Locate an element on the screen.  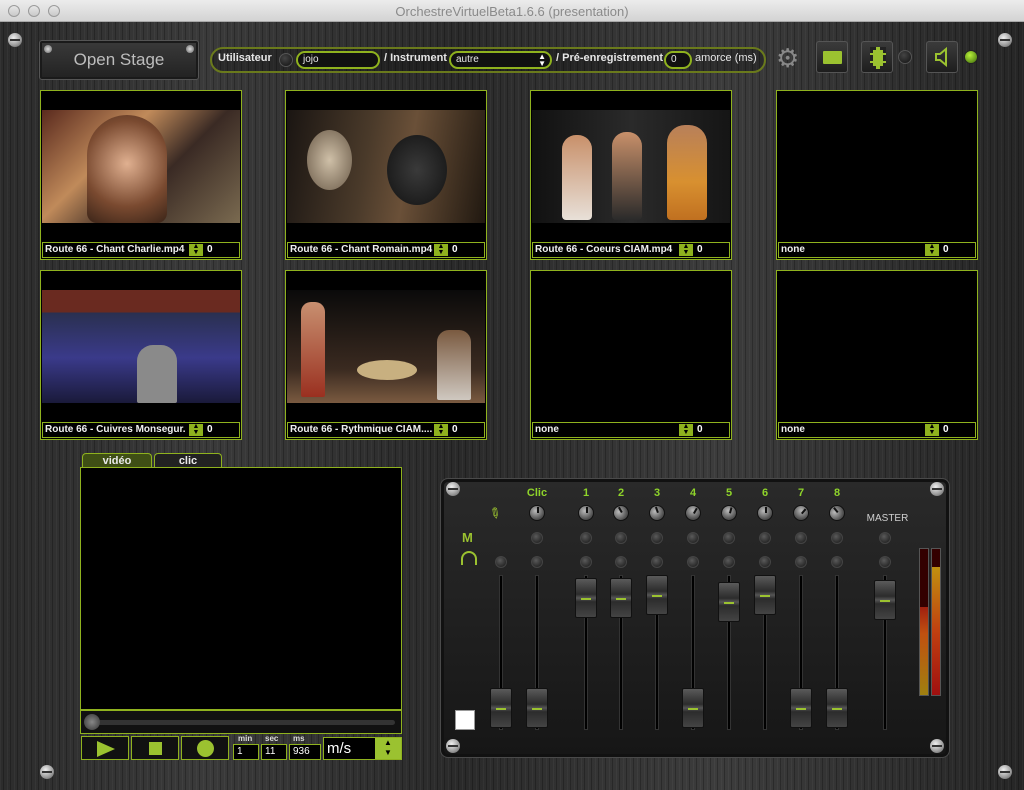
video-slot-4: none ▲ ▼ 0 is located at coordinates (877, 175).